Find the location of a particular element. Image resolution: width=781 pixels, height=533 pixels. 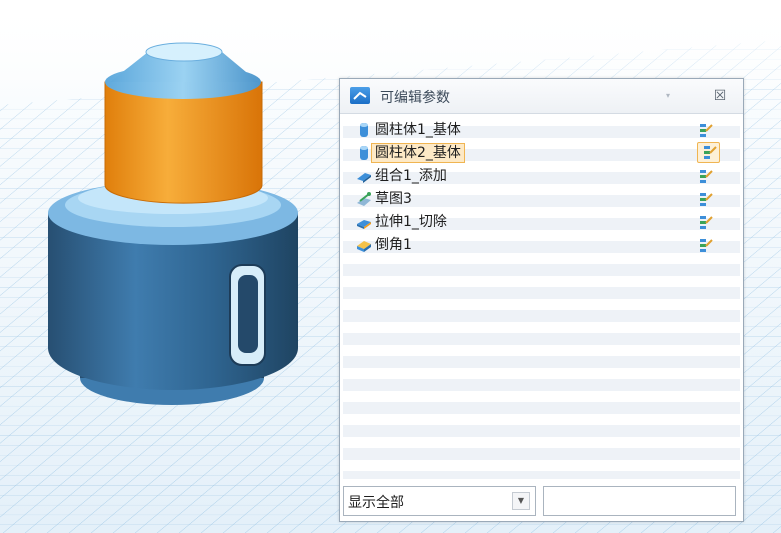

panel-dropdown-icon: ▾ is located at coordinates (668, 95).